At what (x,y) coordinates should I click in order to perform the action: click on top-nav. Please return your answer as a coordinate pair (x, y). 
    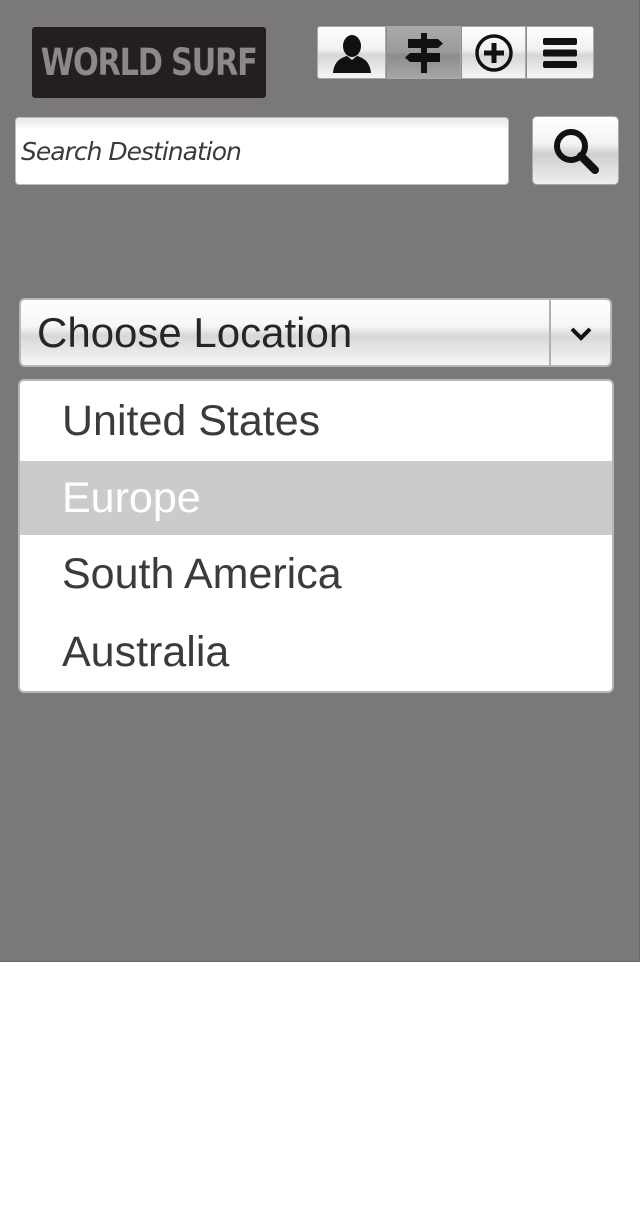
    Looking at the image, I should click on (455, 52).